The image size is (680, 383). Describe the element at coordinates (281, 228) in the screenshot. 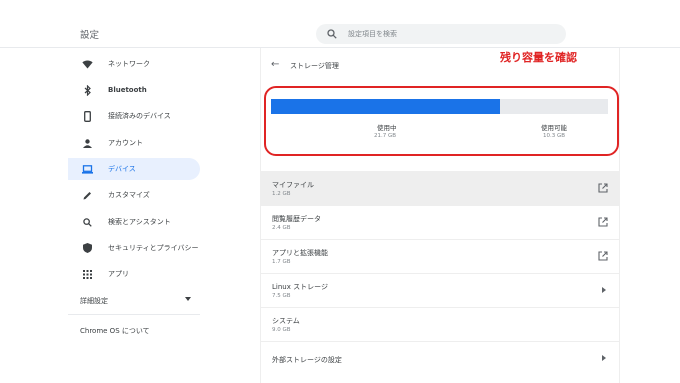

I see `row-size: 2.4 GB` at that location.